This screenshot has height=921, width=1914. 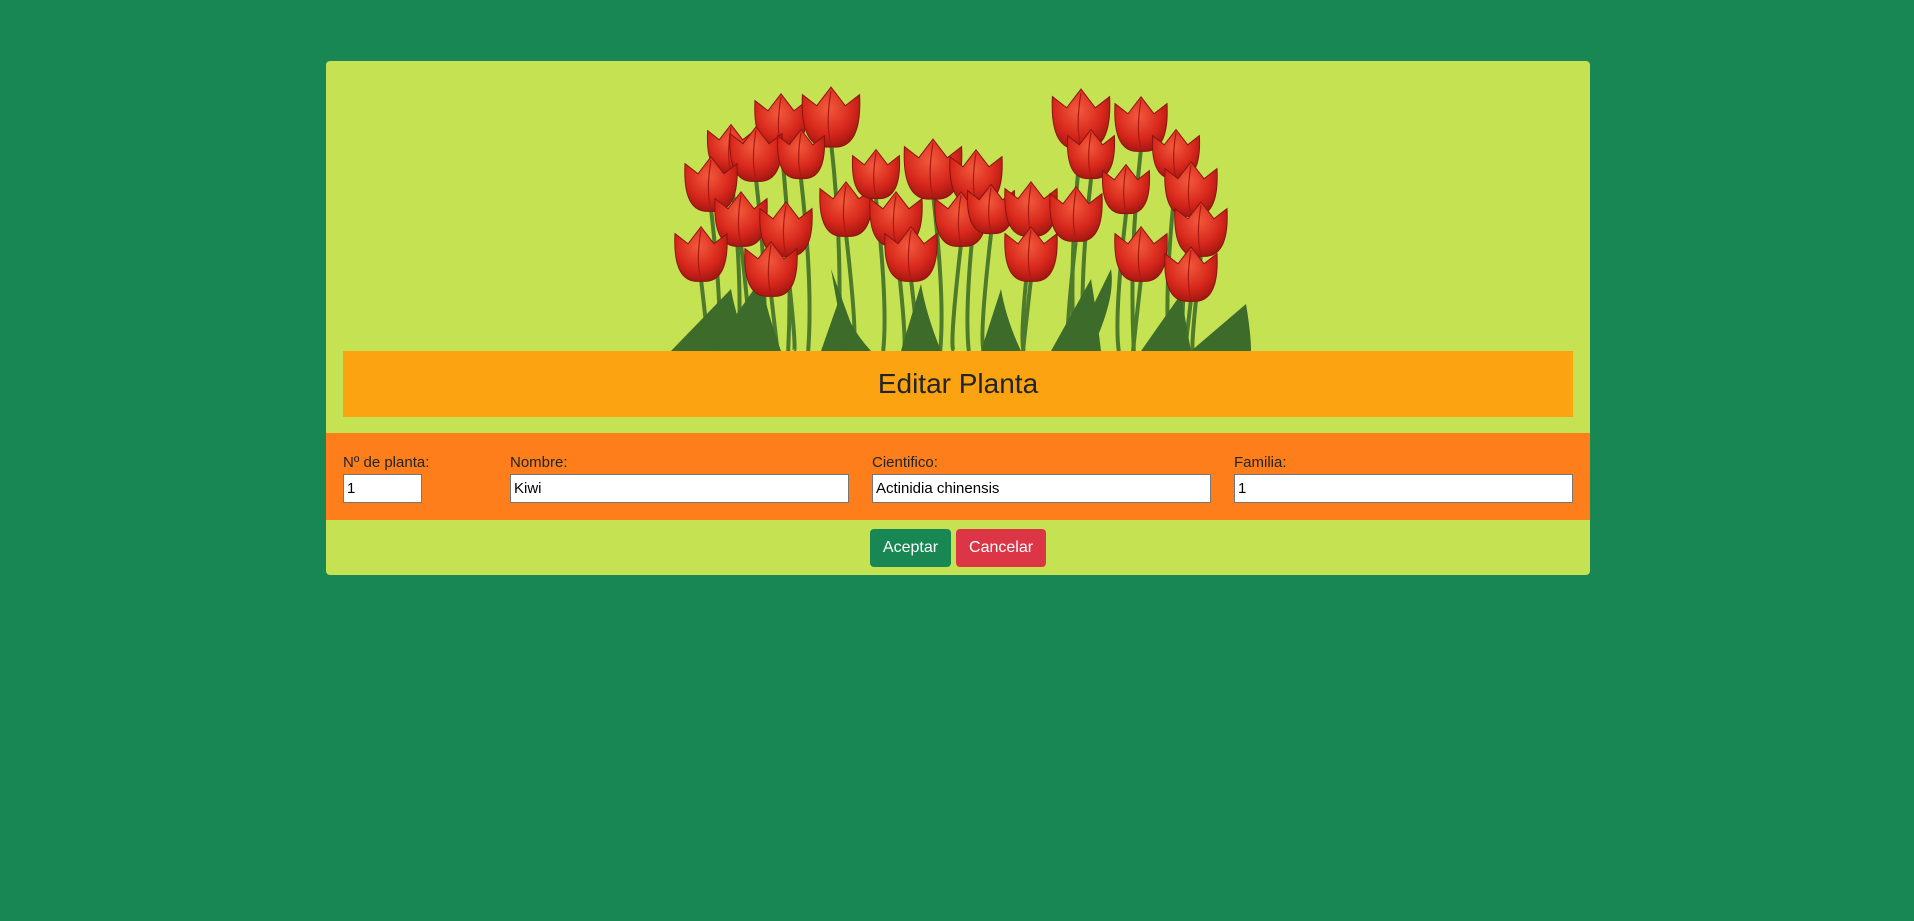 I want to click on cancel-button: Cancelar, so click(x=1001, y=548).